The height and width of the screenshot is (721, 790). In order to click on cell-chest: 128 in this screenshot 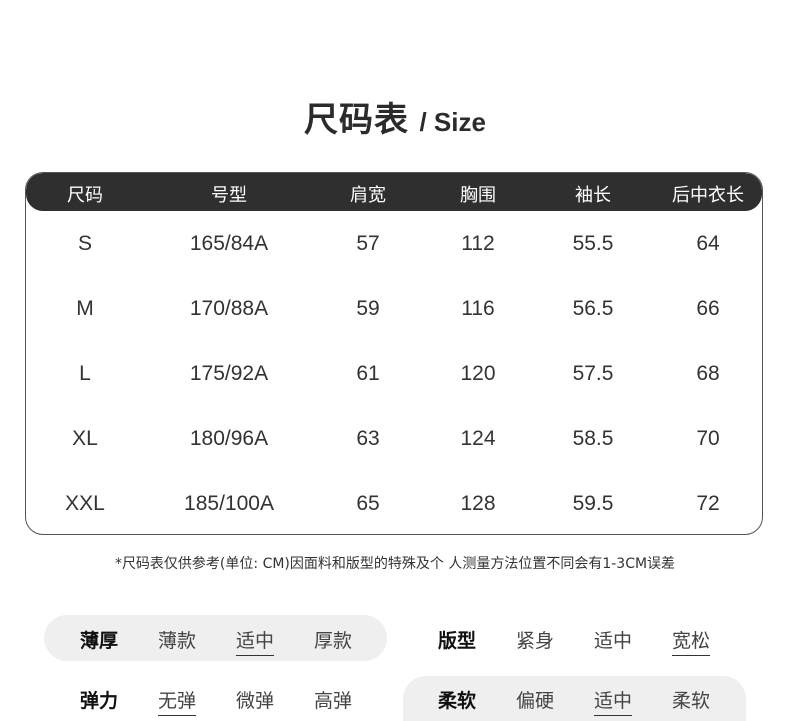, I will do `click(478, 503)`.